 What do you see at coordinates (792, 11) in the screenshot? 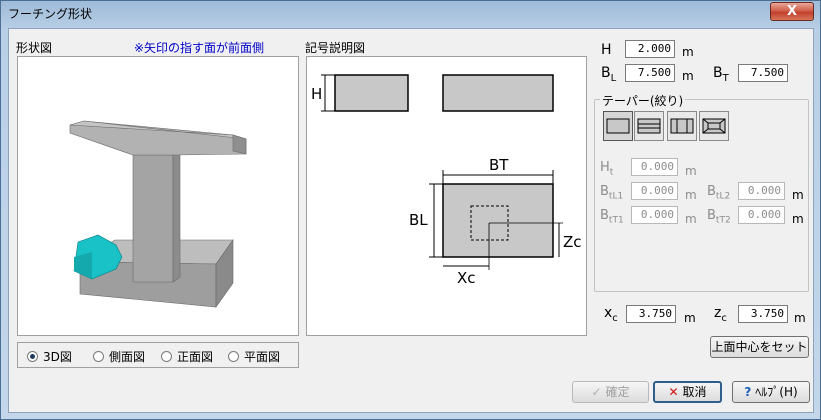
I see `close-button: X` at bounding box center [792, 11].